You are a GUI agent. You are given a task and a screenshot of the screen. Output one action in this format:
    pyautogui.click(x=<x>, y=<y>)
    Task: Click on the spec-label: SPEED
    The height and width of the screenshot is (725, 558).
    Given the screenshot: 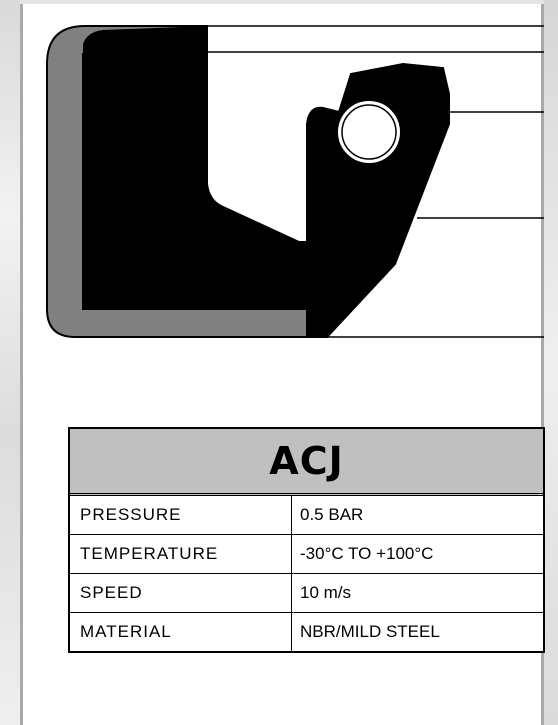 What is the action you would take?
    pyautogui.click(x=181, y=593)
    